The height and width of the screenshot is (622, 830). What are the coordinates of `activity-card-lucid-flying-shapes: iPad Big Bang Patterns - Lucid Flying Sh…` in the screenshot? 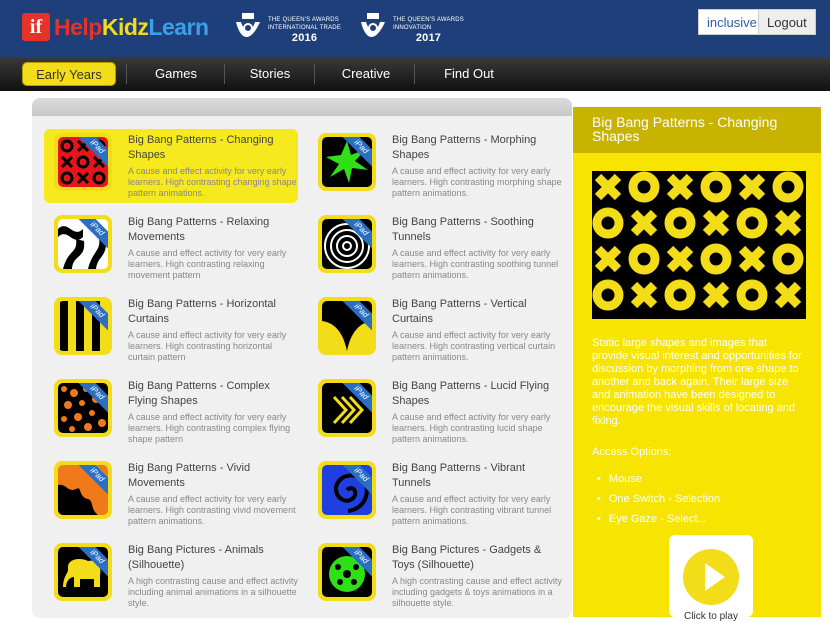 It's located at (435, 412).